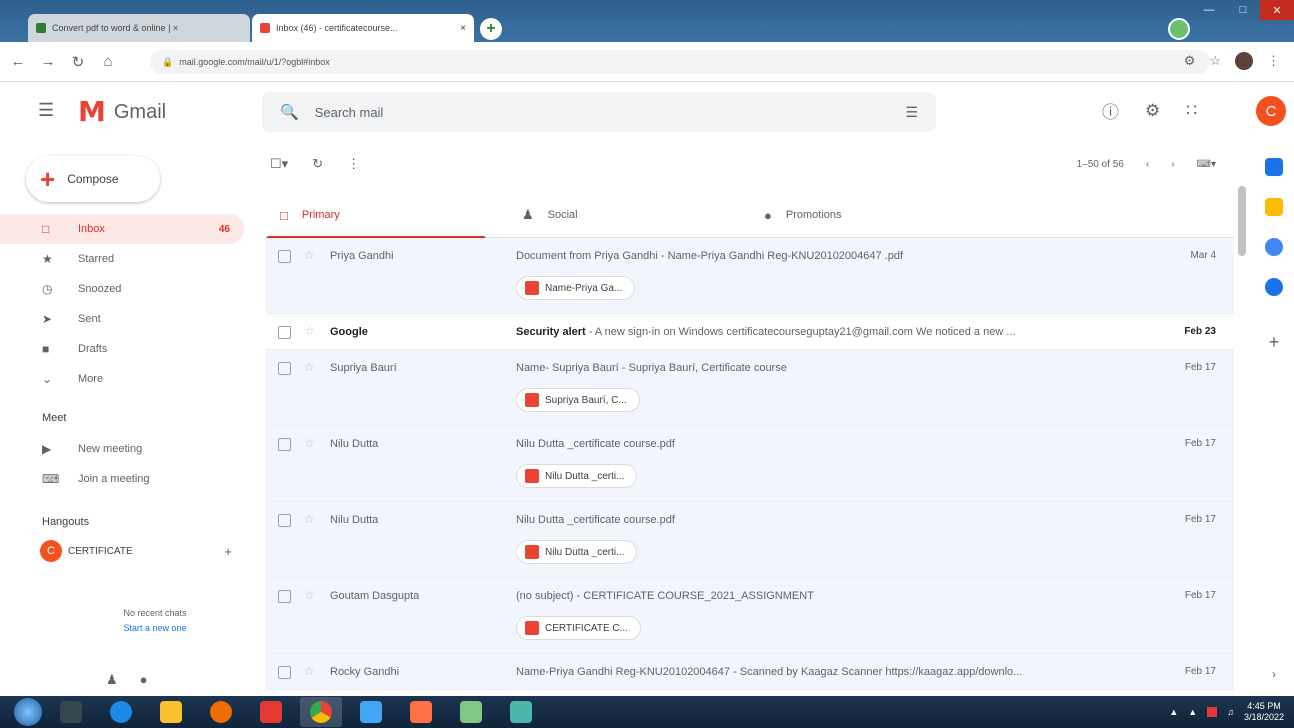 Image resolution: width=1294 pixels, height=728 pixels. What do you see at coordinates (1110, 110) in the screenshot?
I see `help-icon: ⓘ` at bounding box center [1110, 110].